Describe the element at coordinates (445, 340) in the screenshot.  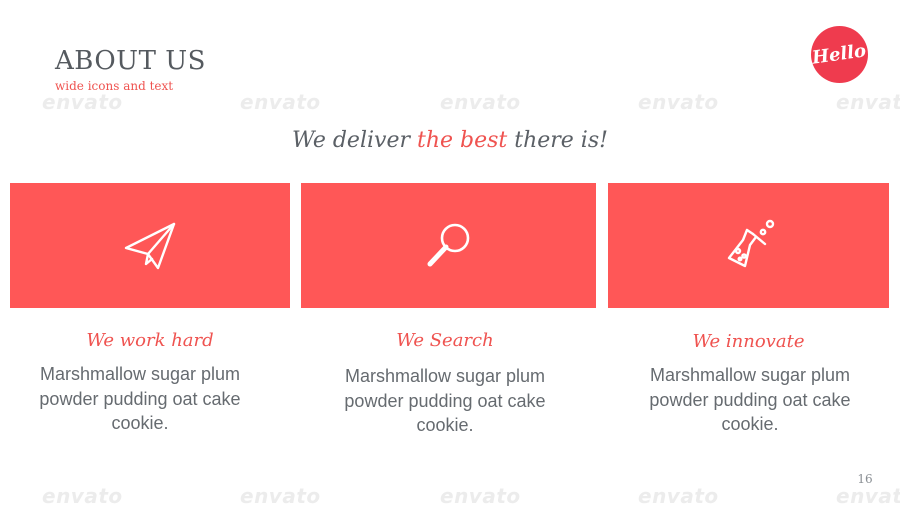
I see `feature-title: We Search` at that location.